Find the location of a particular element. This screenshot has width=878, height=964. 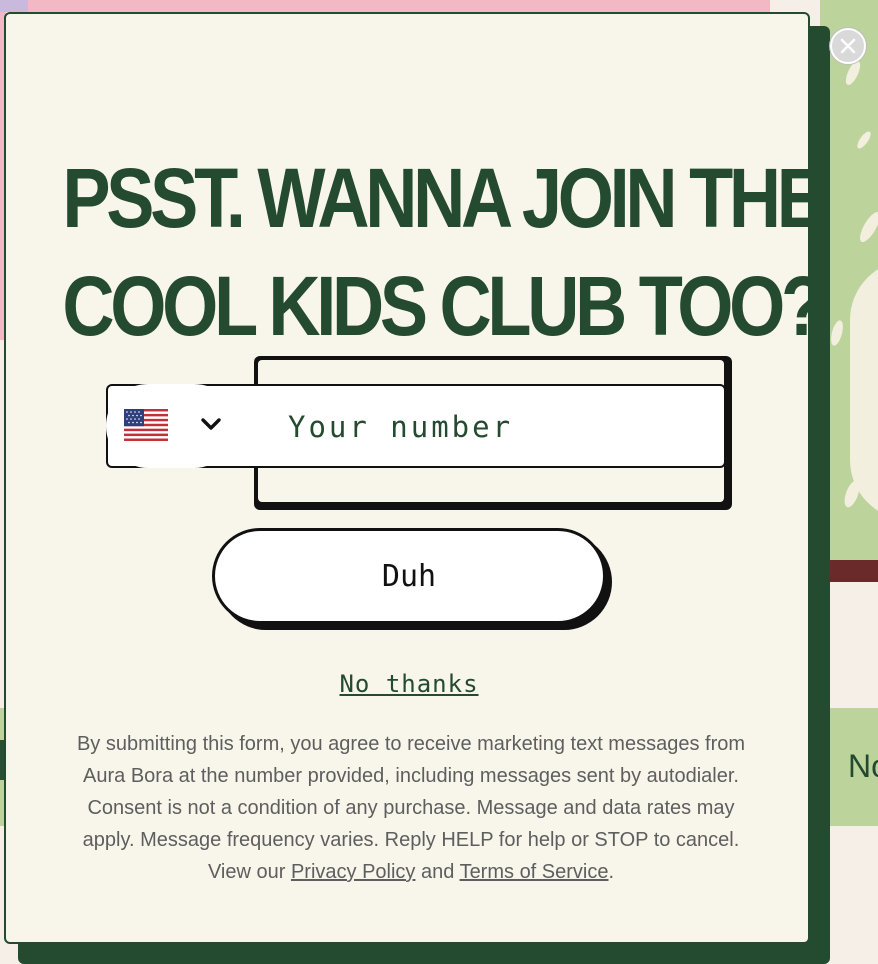

phone-number-input is located at coordinates (498, 427).